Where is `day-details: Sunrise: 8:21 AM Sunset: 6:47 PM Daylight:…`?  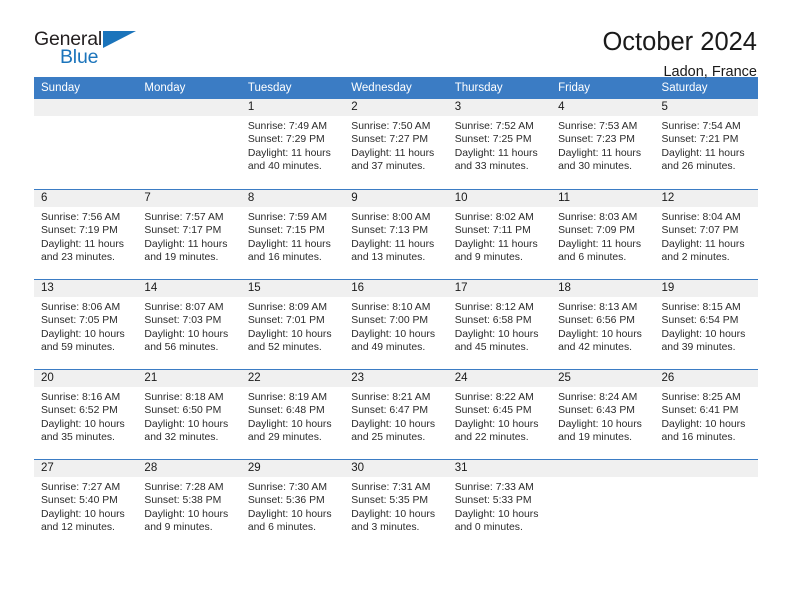 day-details: Sunrise: 8:21 AM Sunset: 6:47 PM Daylight:… is located at coordinates (395, 416).